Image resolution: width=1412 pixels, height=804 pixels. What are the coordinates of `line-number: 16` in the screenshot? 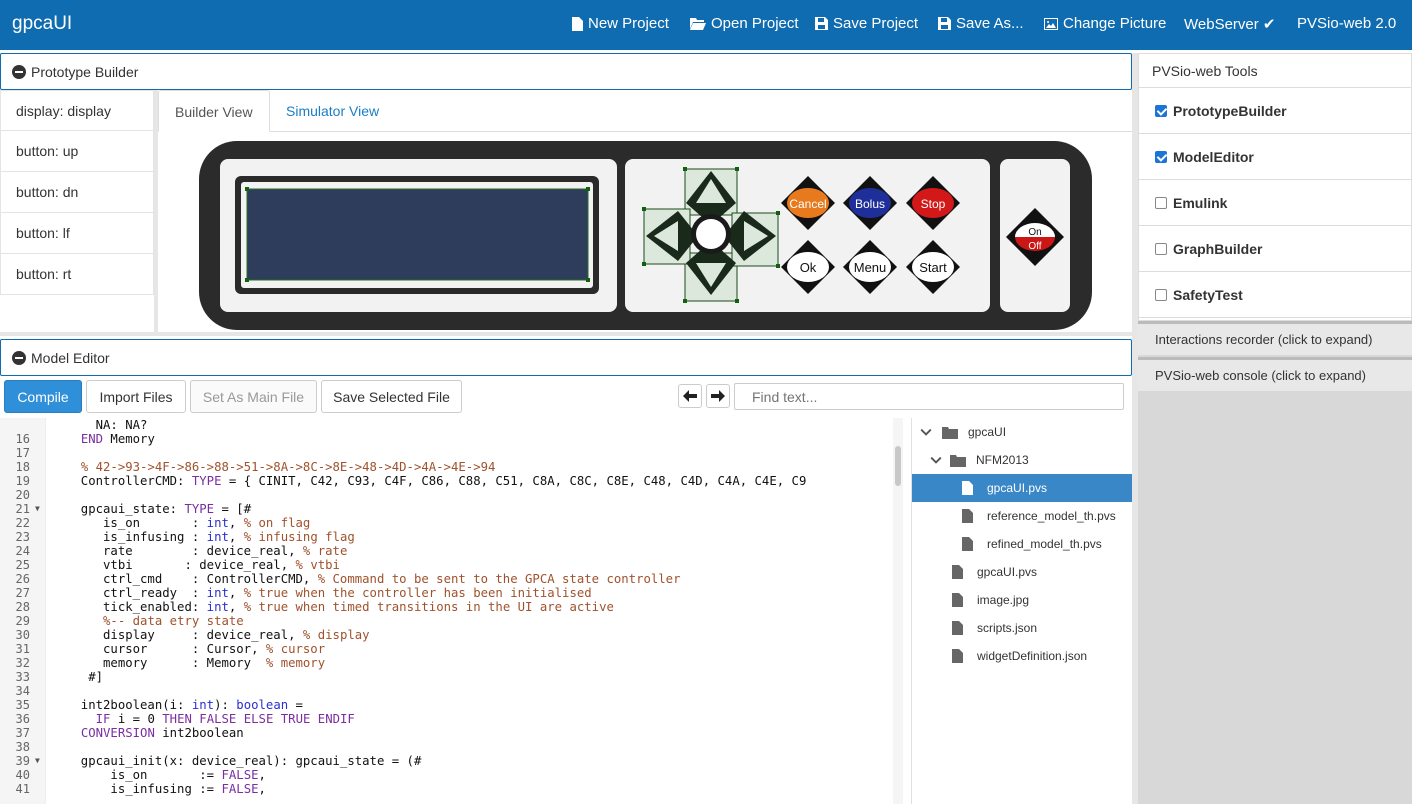 It's located at (22, 439).